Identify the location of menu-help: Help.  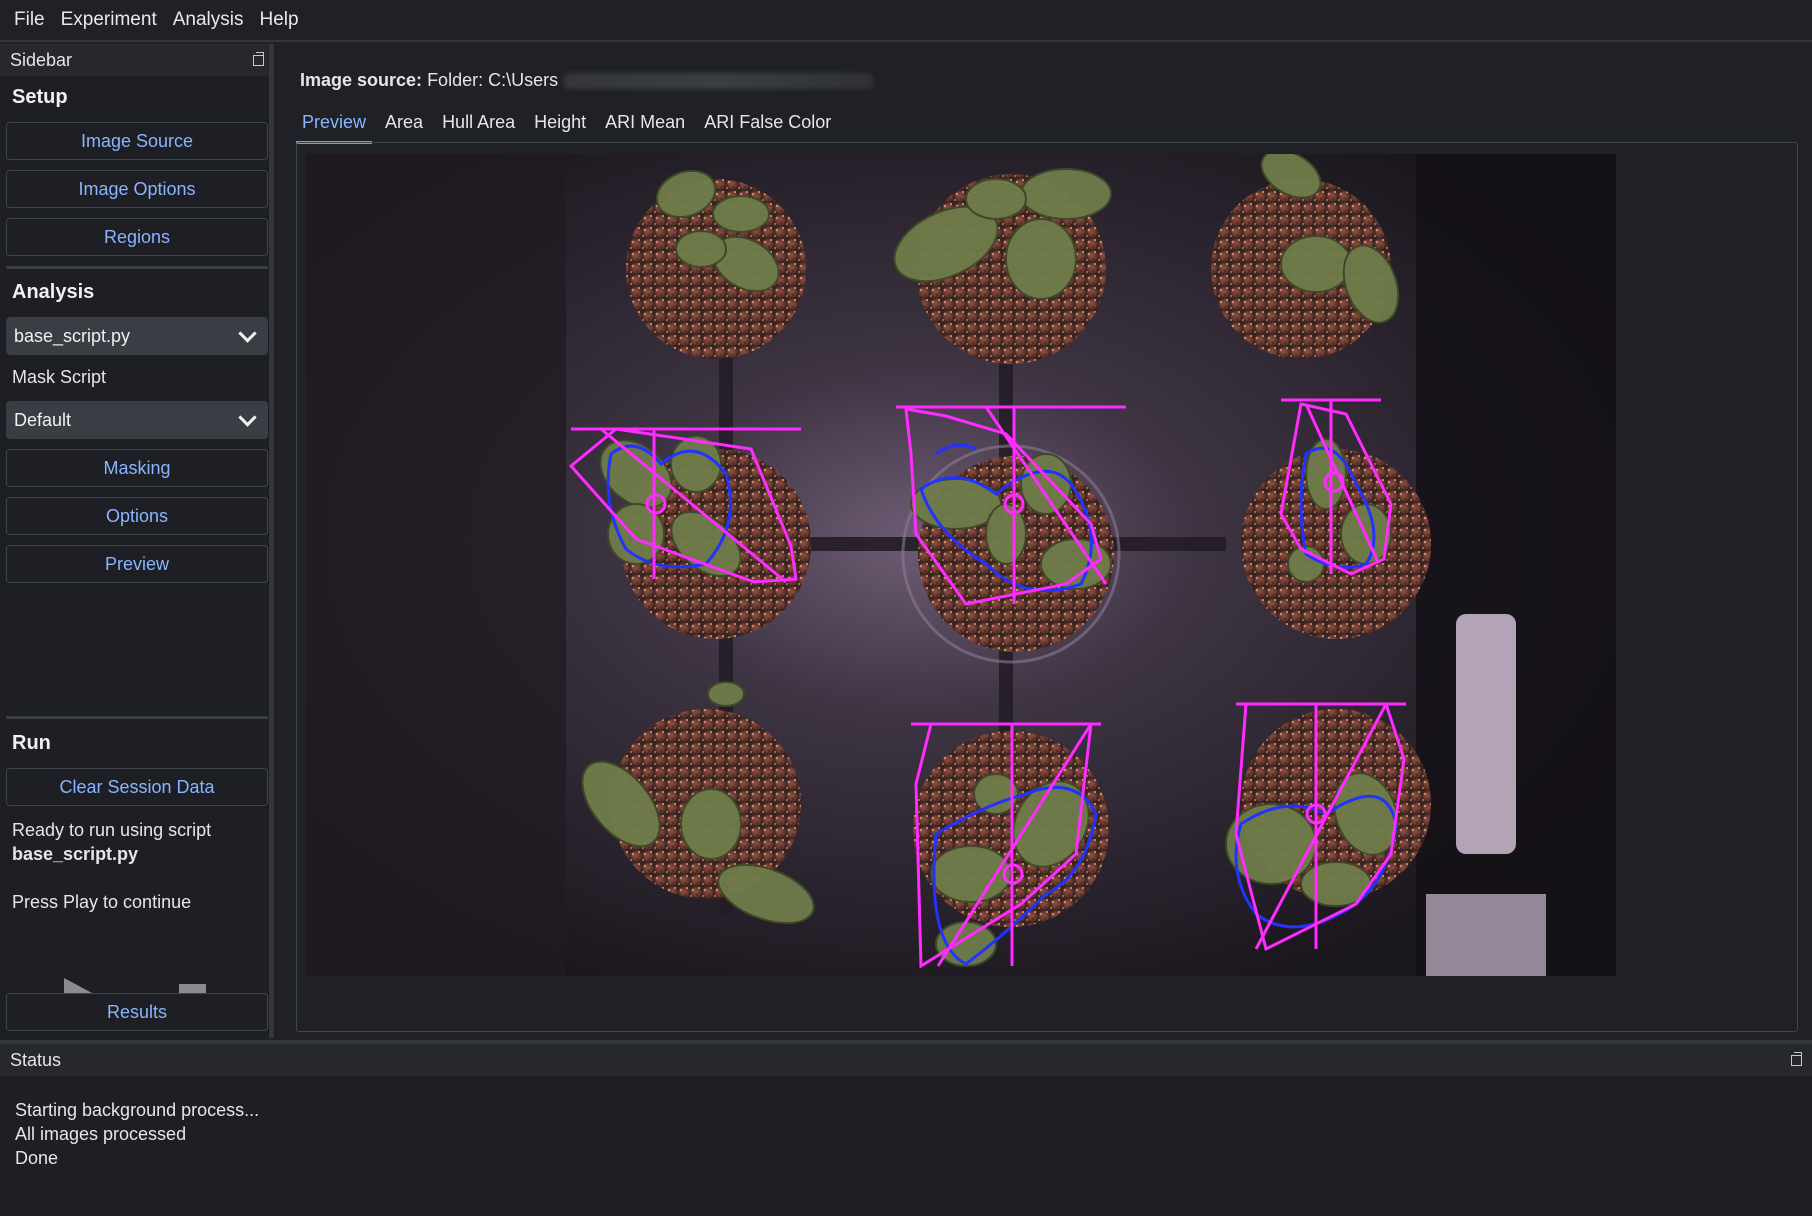
(278, 20).